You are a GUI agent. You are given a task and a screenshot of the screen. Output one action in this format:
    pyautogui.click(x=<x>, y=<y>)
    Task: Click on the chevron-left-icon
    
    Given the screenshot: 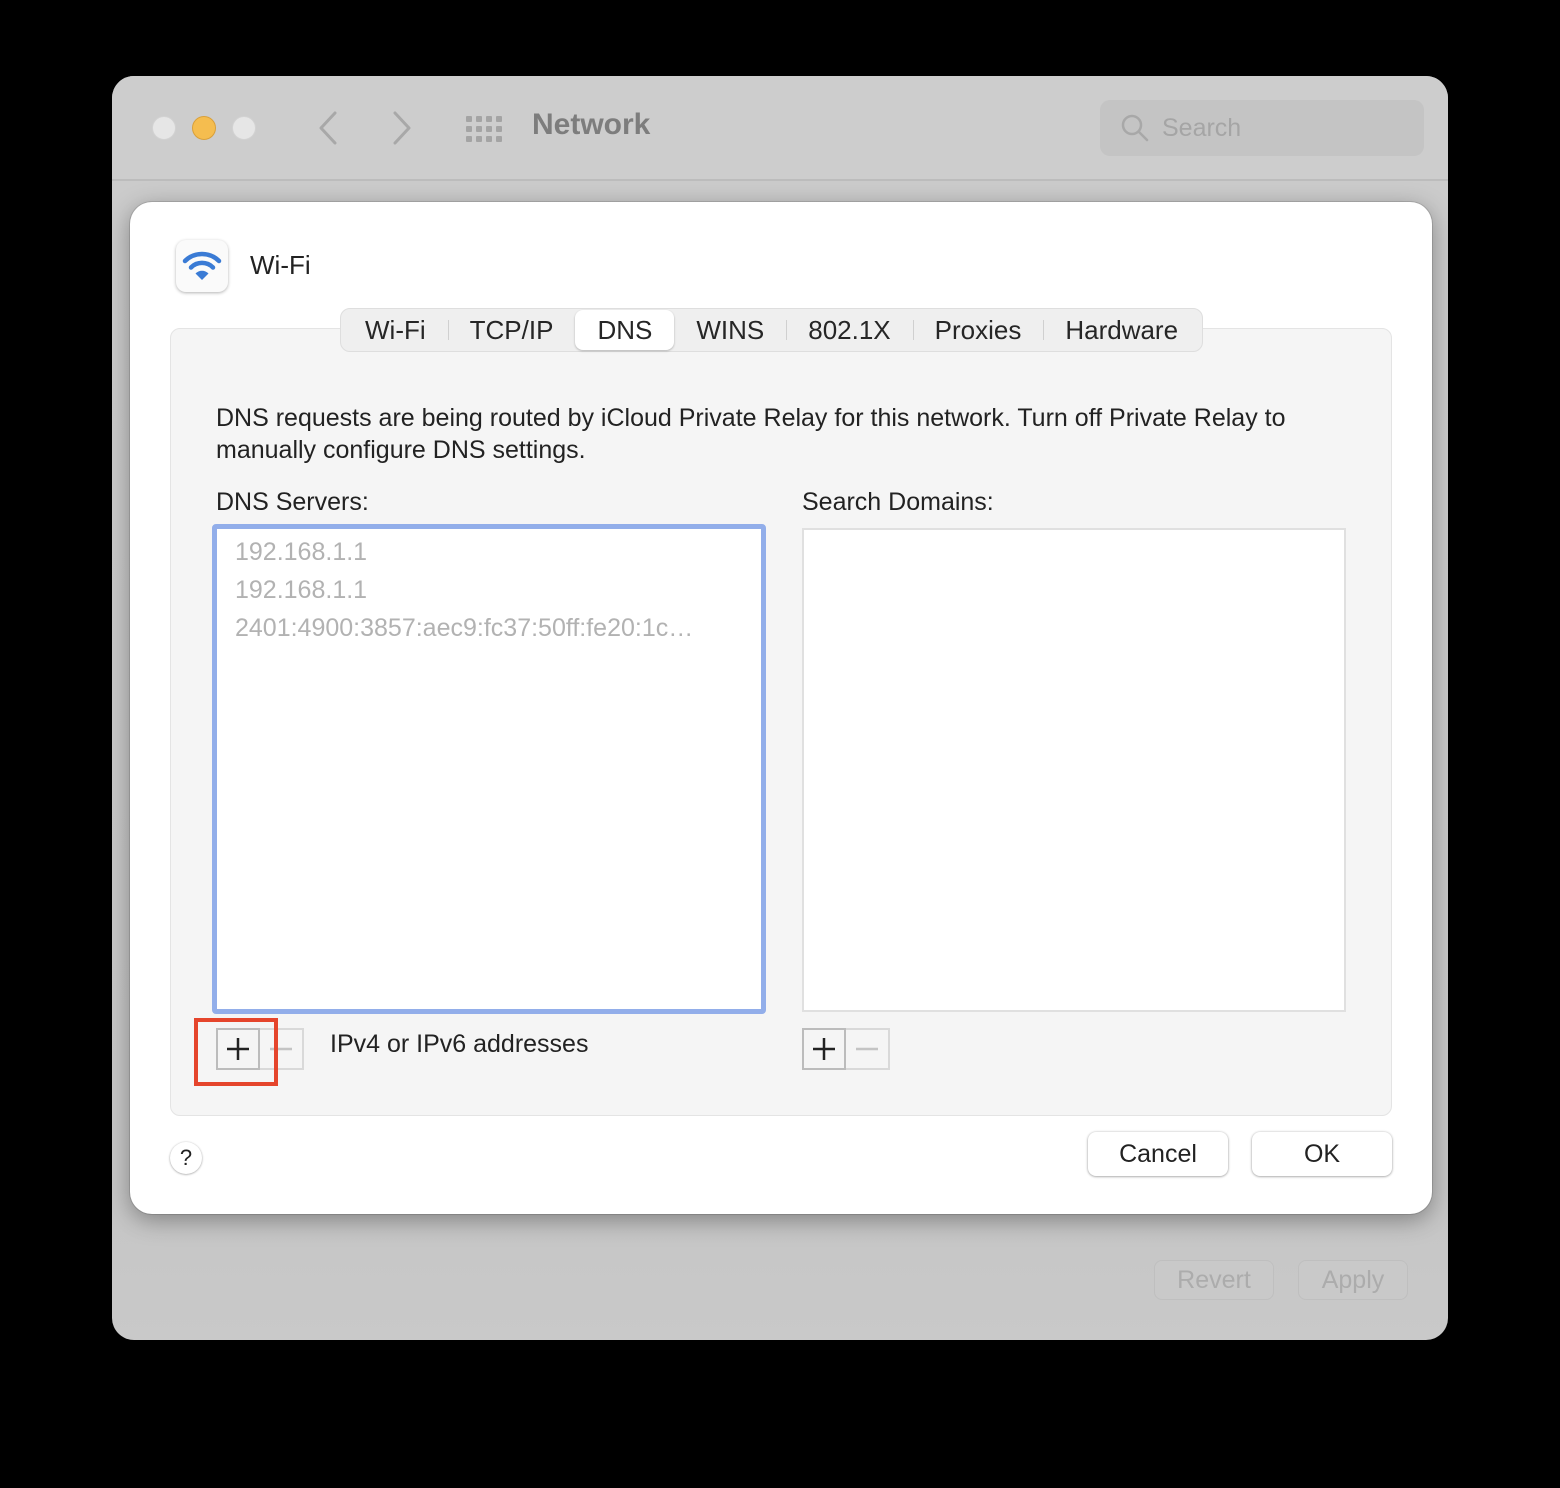 What is the action you would take?
    pyautogui.click(x=328, y=128)
    